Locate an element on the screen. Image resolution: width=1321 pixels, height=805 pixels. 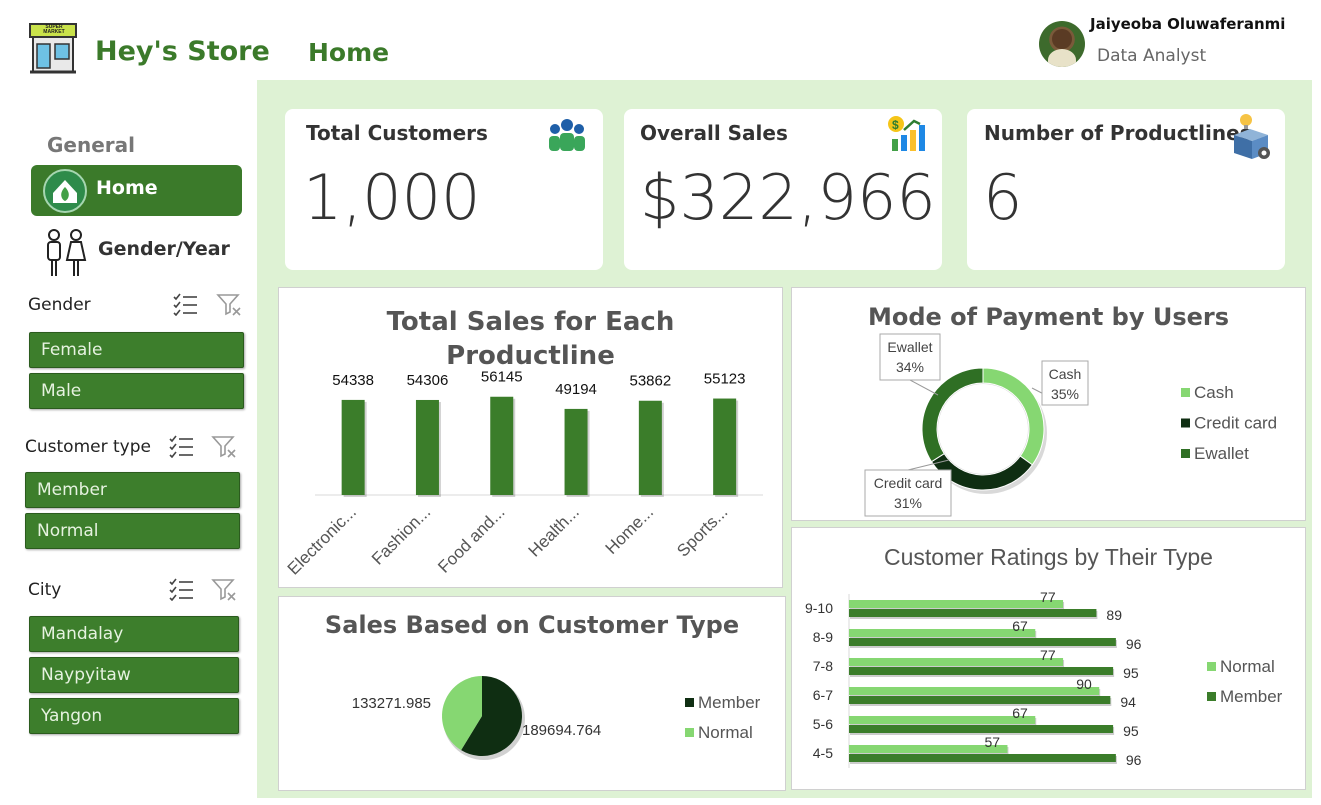
slicer-item-male: Male is located at coordinates (136, 391).